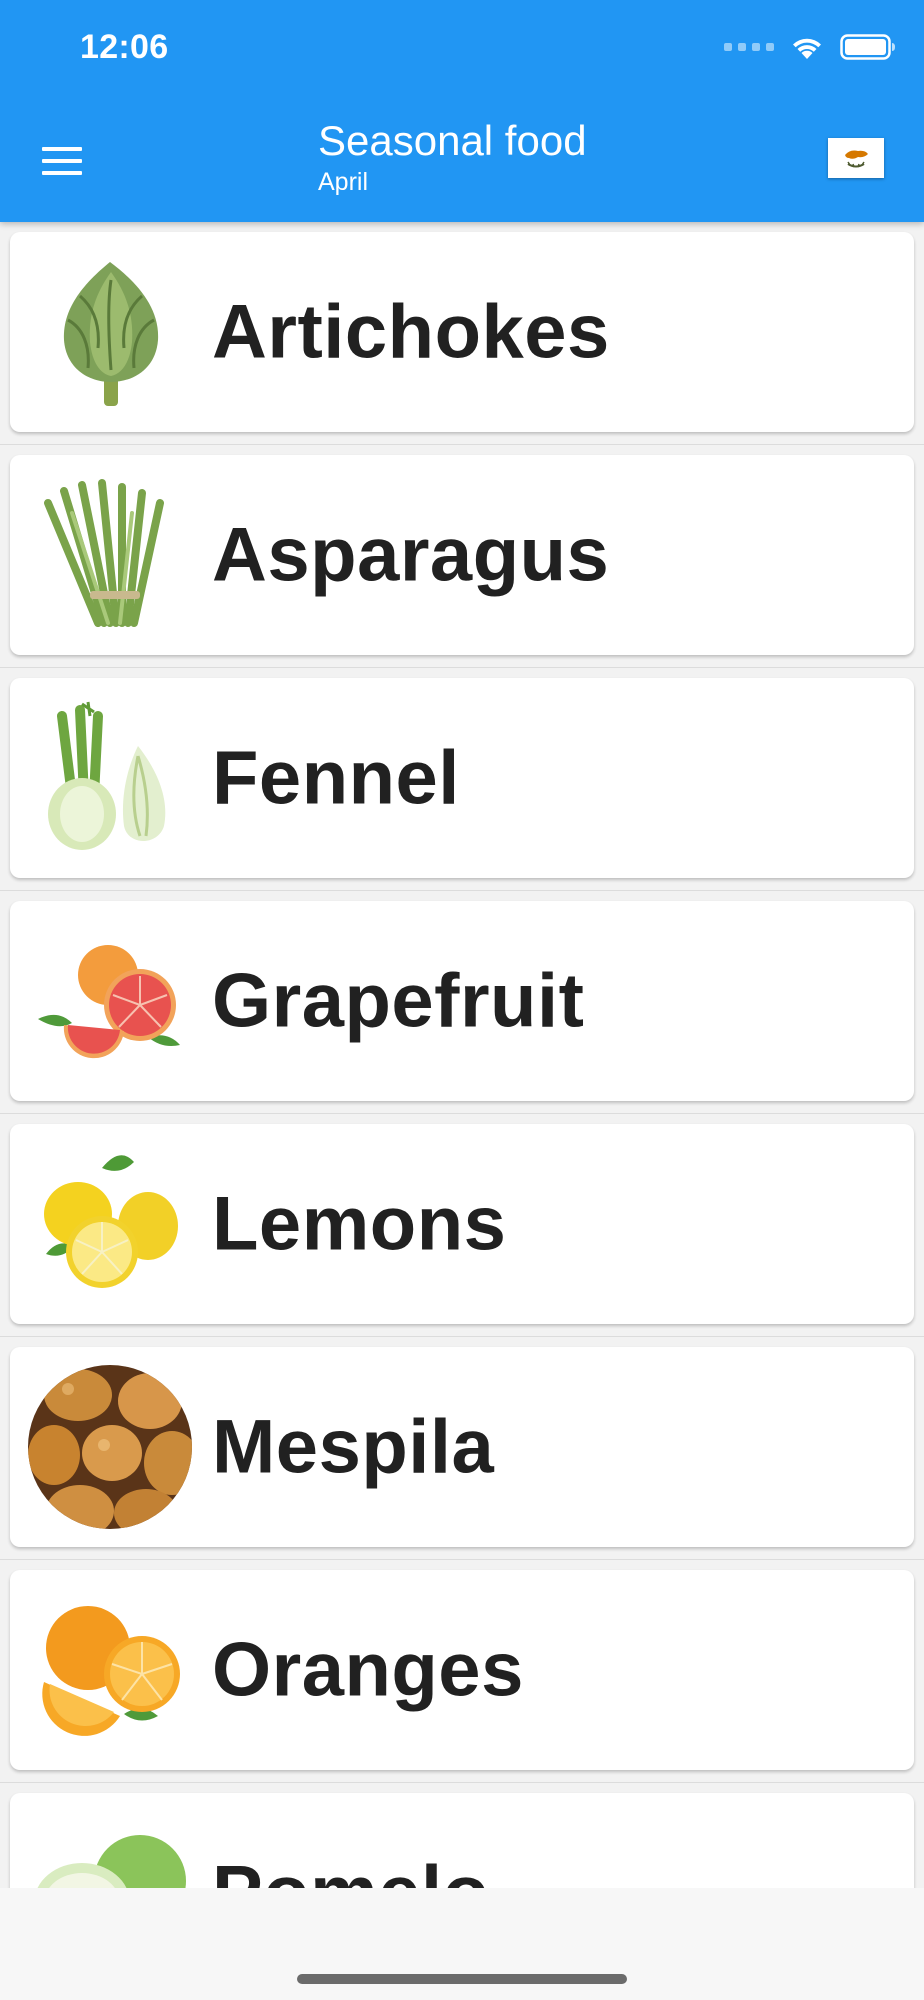 The height and width of the screenshot is (2000, 924). What do you see at coordinates (462, 1840) in the screenshot?
I see `list-item: Pomelo` at bounding box center [462, 1840].